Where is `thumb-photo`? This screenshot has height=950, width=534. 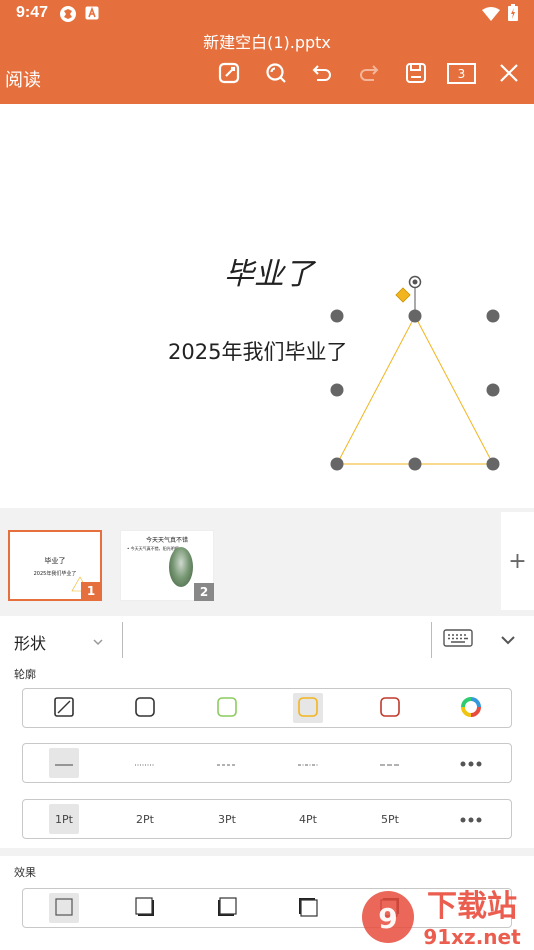 thumb-photo is located at coordinates (181, 567).